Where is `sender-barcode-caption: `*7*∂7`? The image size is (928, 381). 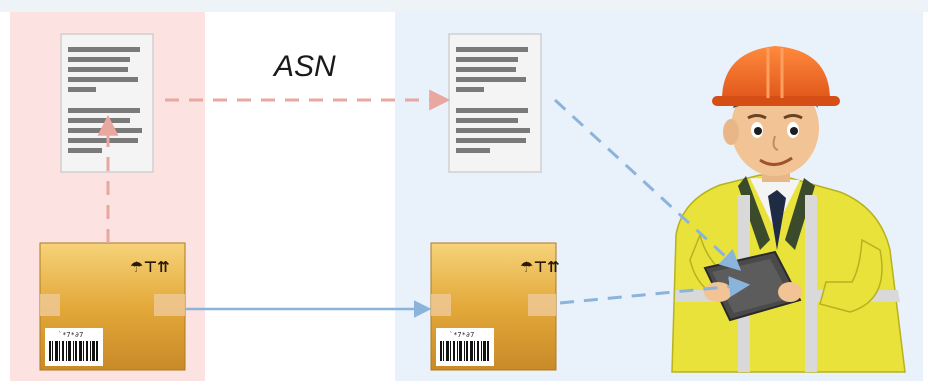 sender-barcode-caption: `*7*∂7 is located at coordinates (70, 335).